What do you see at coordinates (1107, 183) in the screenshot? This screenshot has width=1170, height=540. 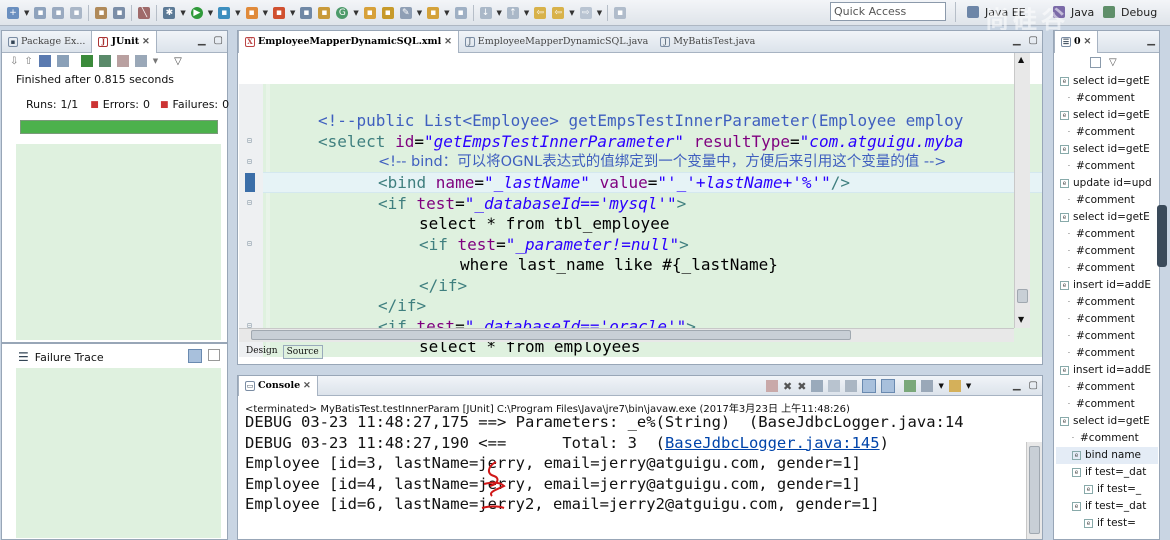 I see `outline-item: e update id=upd` at bounding box center [1107, 183].